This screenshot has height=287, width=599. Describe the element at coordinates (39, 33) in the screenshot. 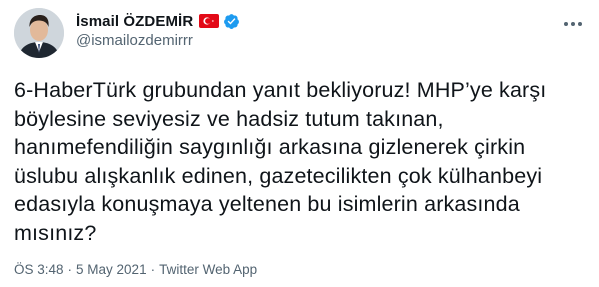

I see `avatar` at that location.